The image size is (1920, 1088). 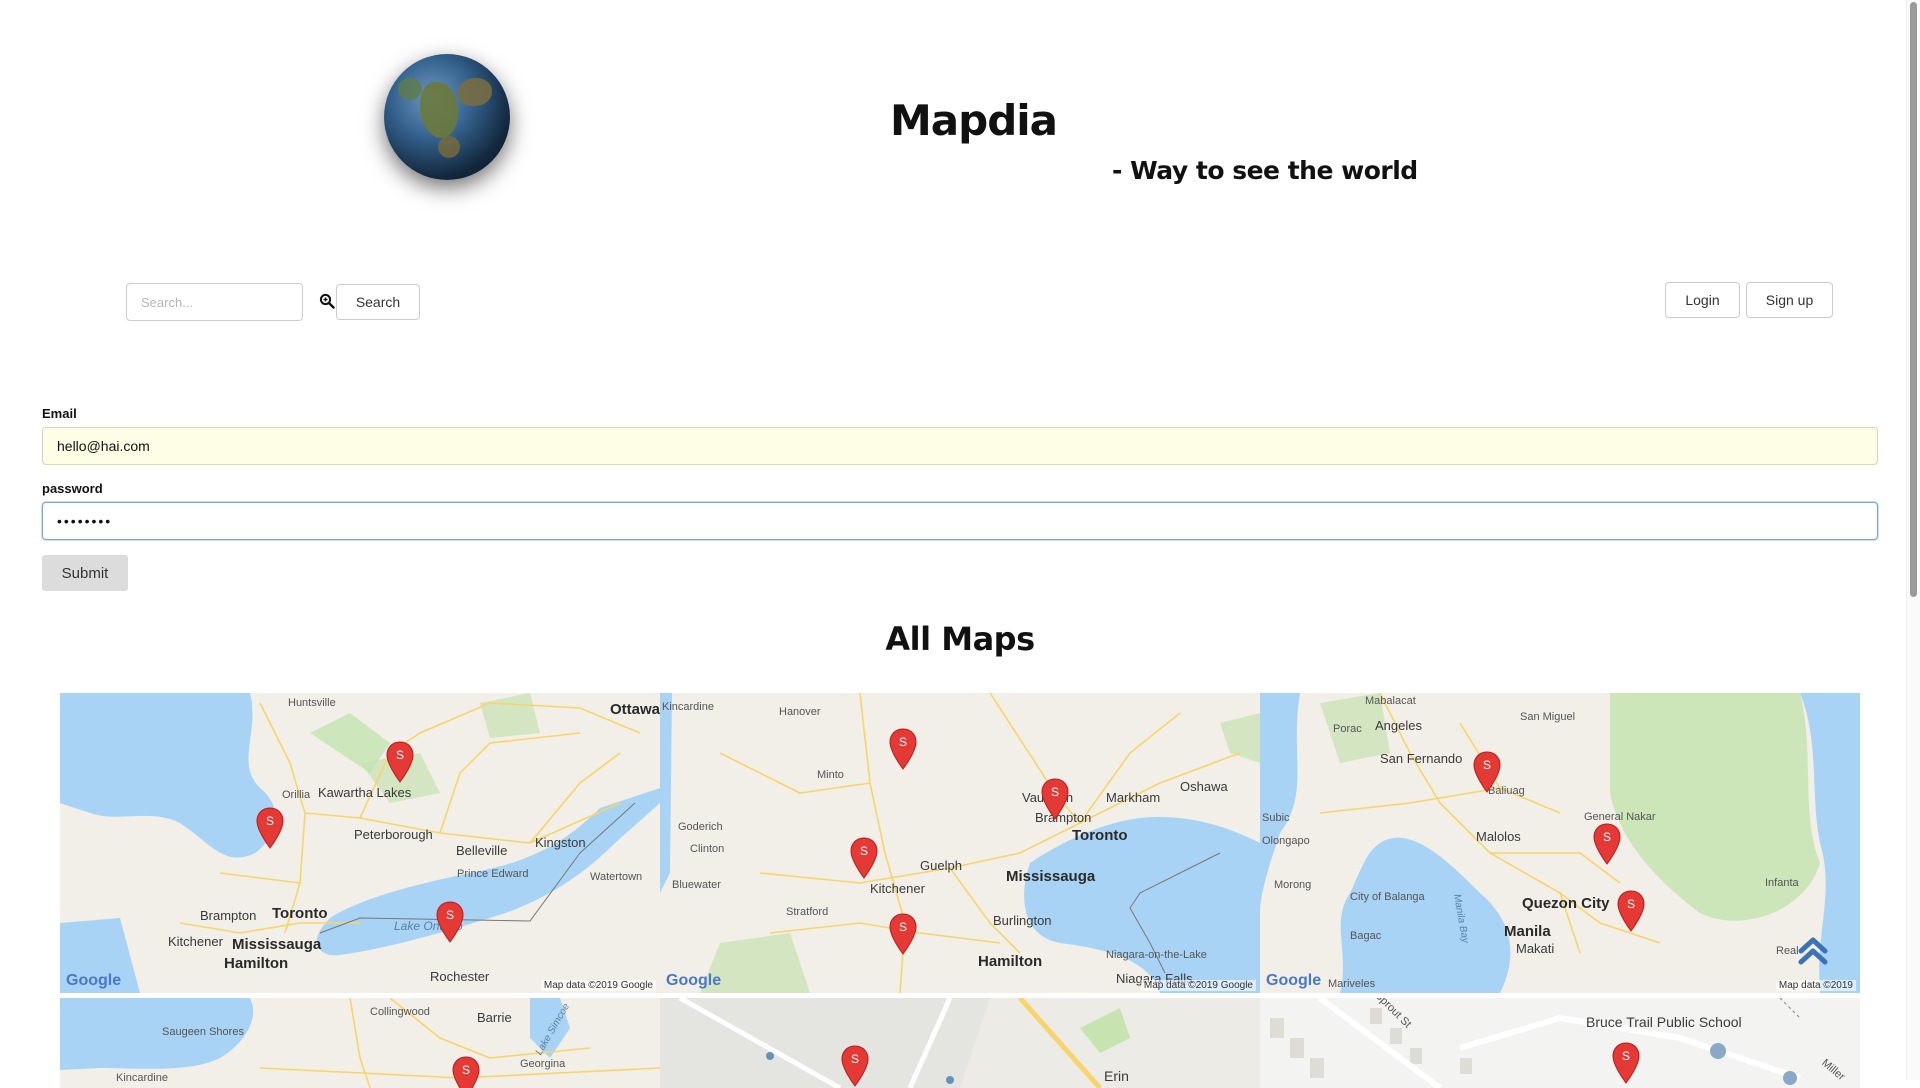 I want to click on email-field, so click(x=960, y=446).